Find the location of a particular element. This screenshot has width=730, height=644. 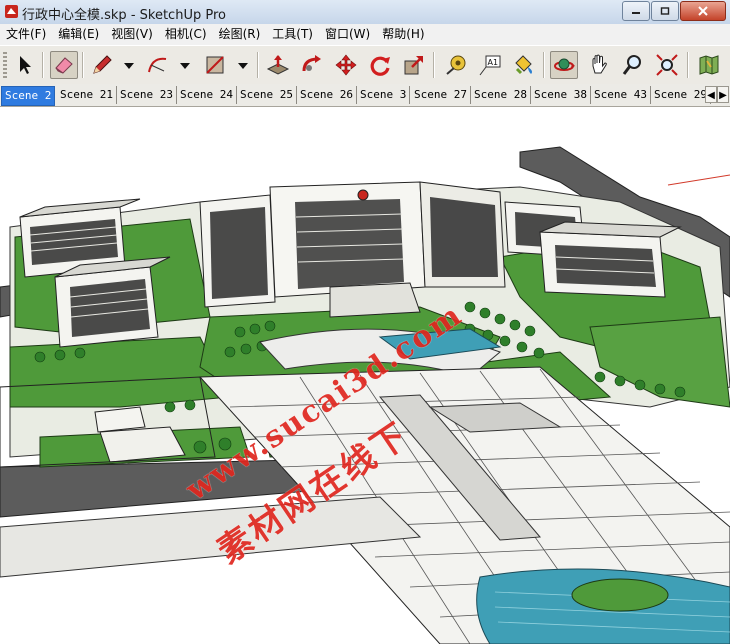

minimize-icon is located at coordinates (636, 13).